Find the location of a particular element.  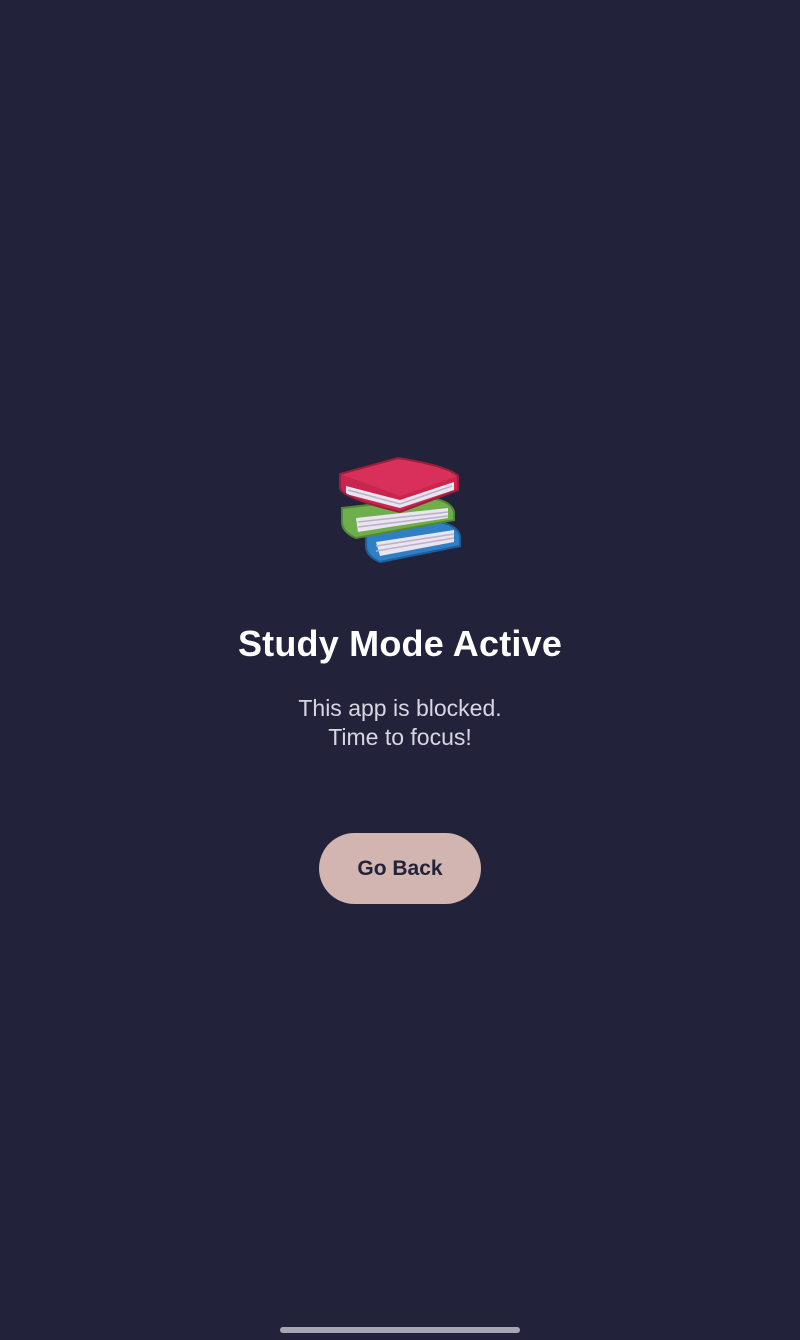

blocked-message-line-1: This app is blocked. is located at coordinates (400, 708).